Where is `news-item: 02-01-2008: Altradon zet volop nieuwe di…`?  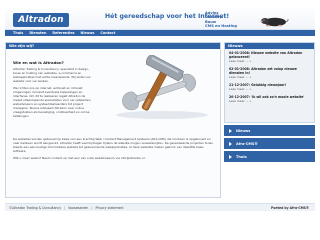 news-item: 02-01-2008: Altradon zet volop nieuwe di… is located at coordinates (270, 73).